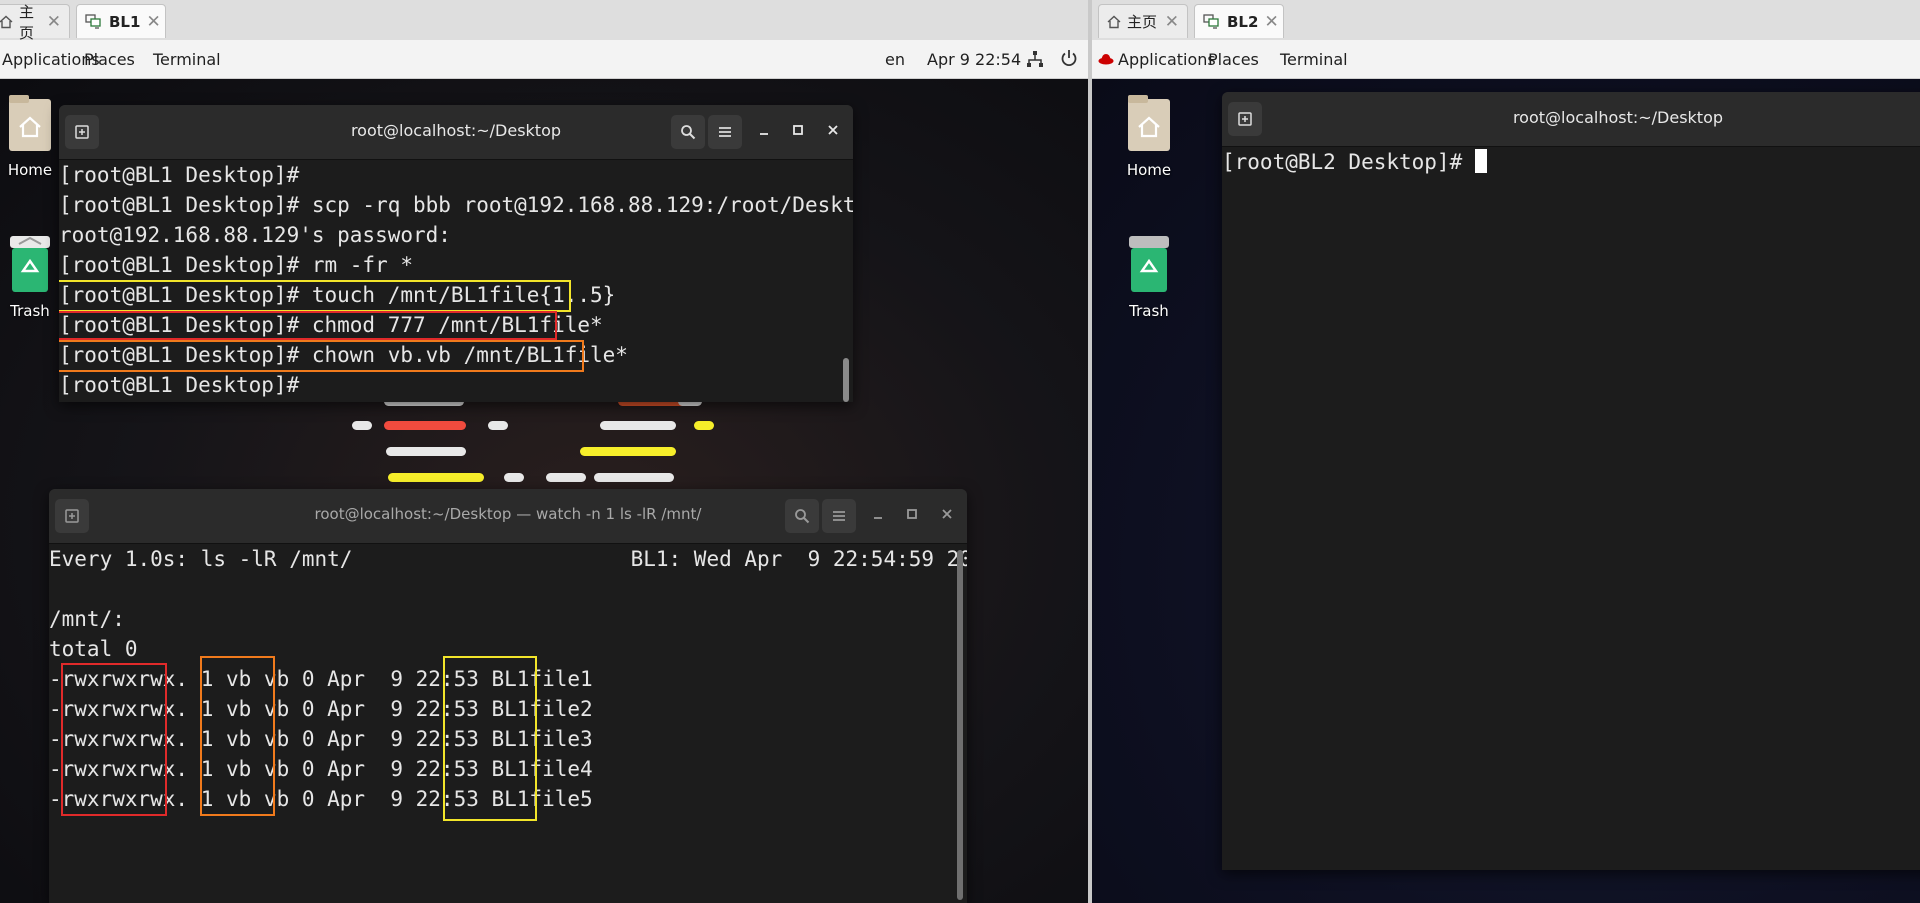 This screenshot has height=903, width=1920. I want to click on clock: Apr 9 22:54, so click(974, 59).